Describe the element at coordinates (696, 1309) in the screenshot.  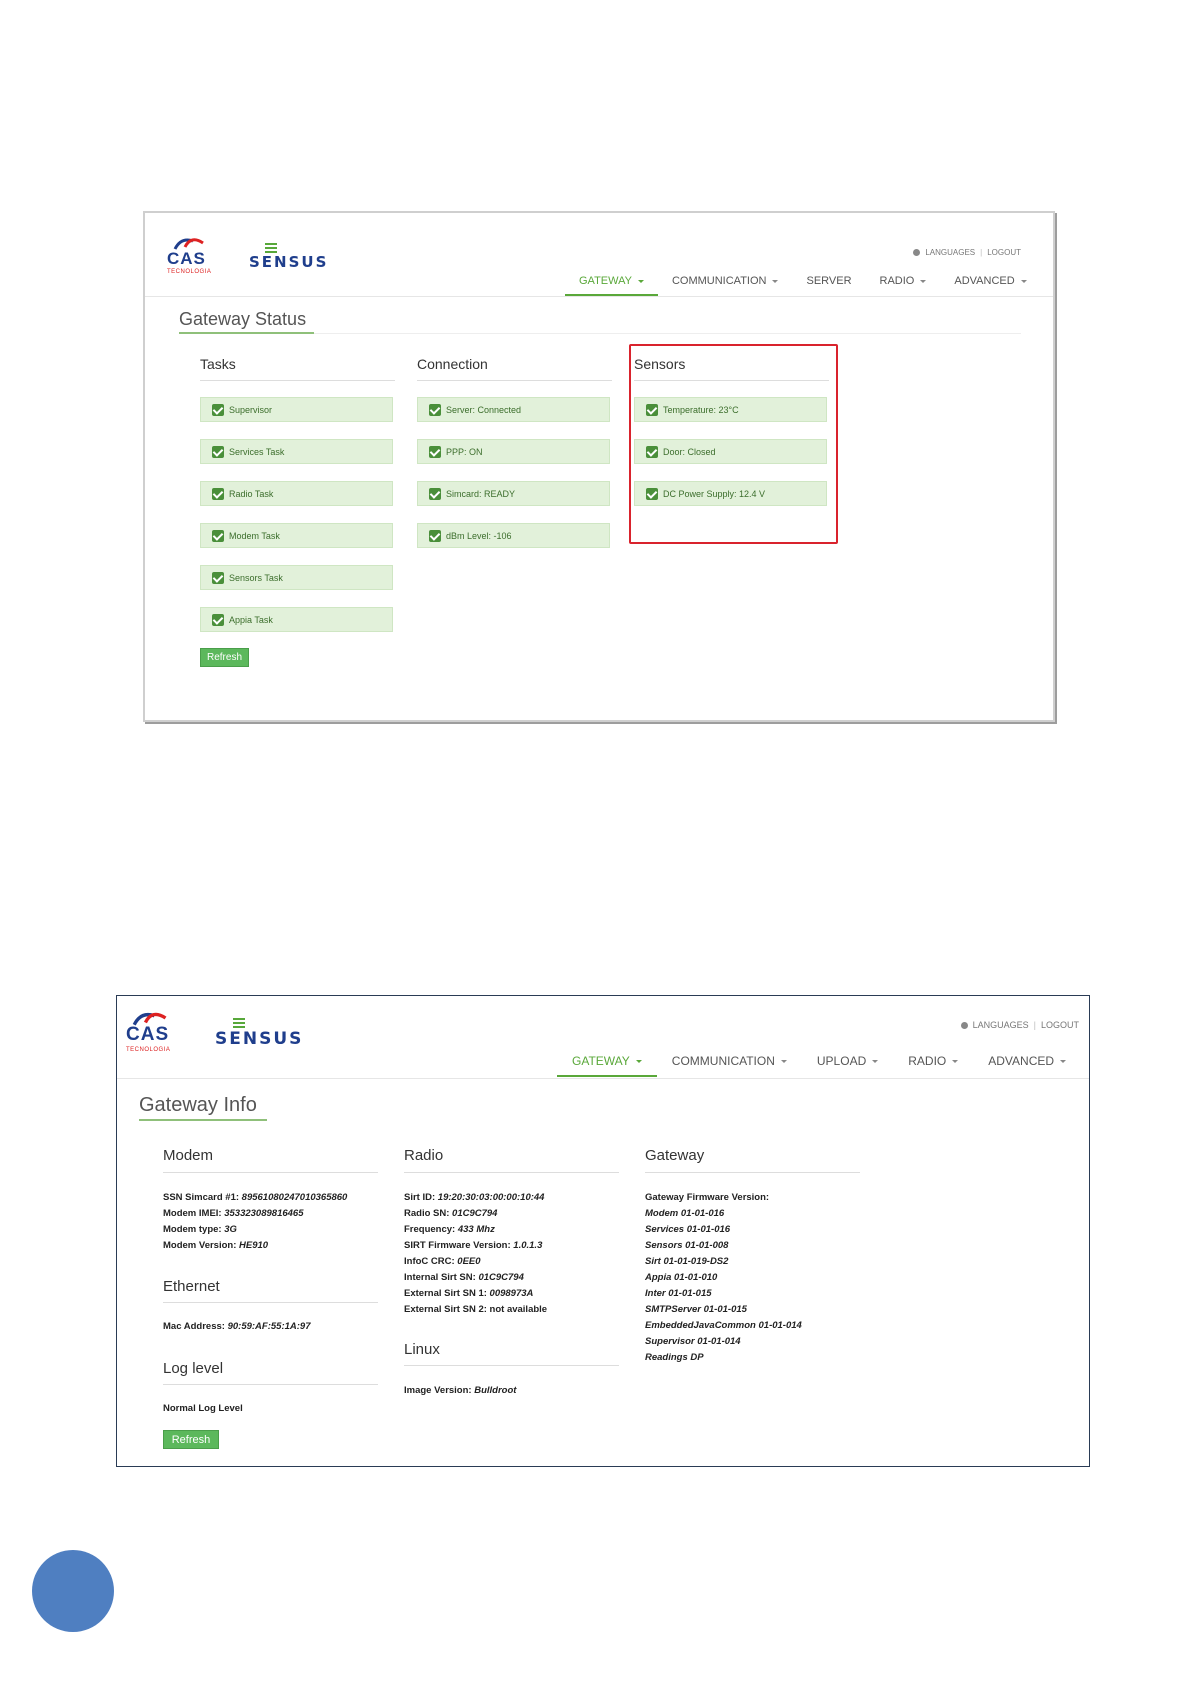
I see `gateway-version-item: SMTPServer 01-01-015` at that location.